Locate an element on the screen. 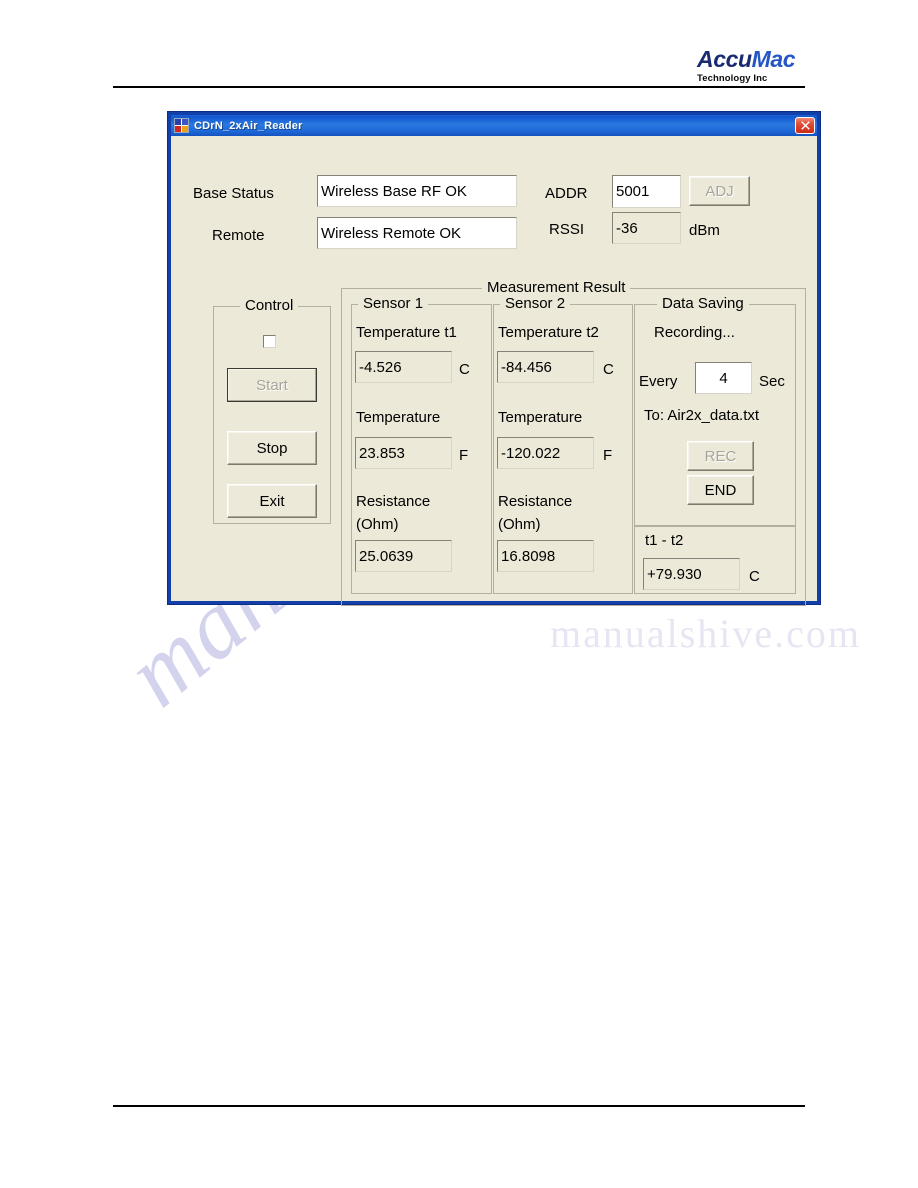 The width and height of the screenshot is (918, 1188). base-status-field: Wireless Base RF OK is located at coordinates (417, 191).